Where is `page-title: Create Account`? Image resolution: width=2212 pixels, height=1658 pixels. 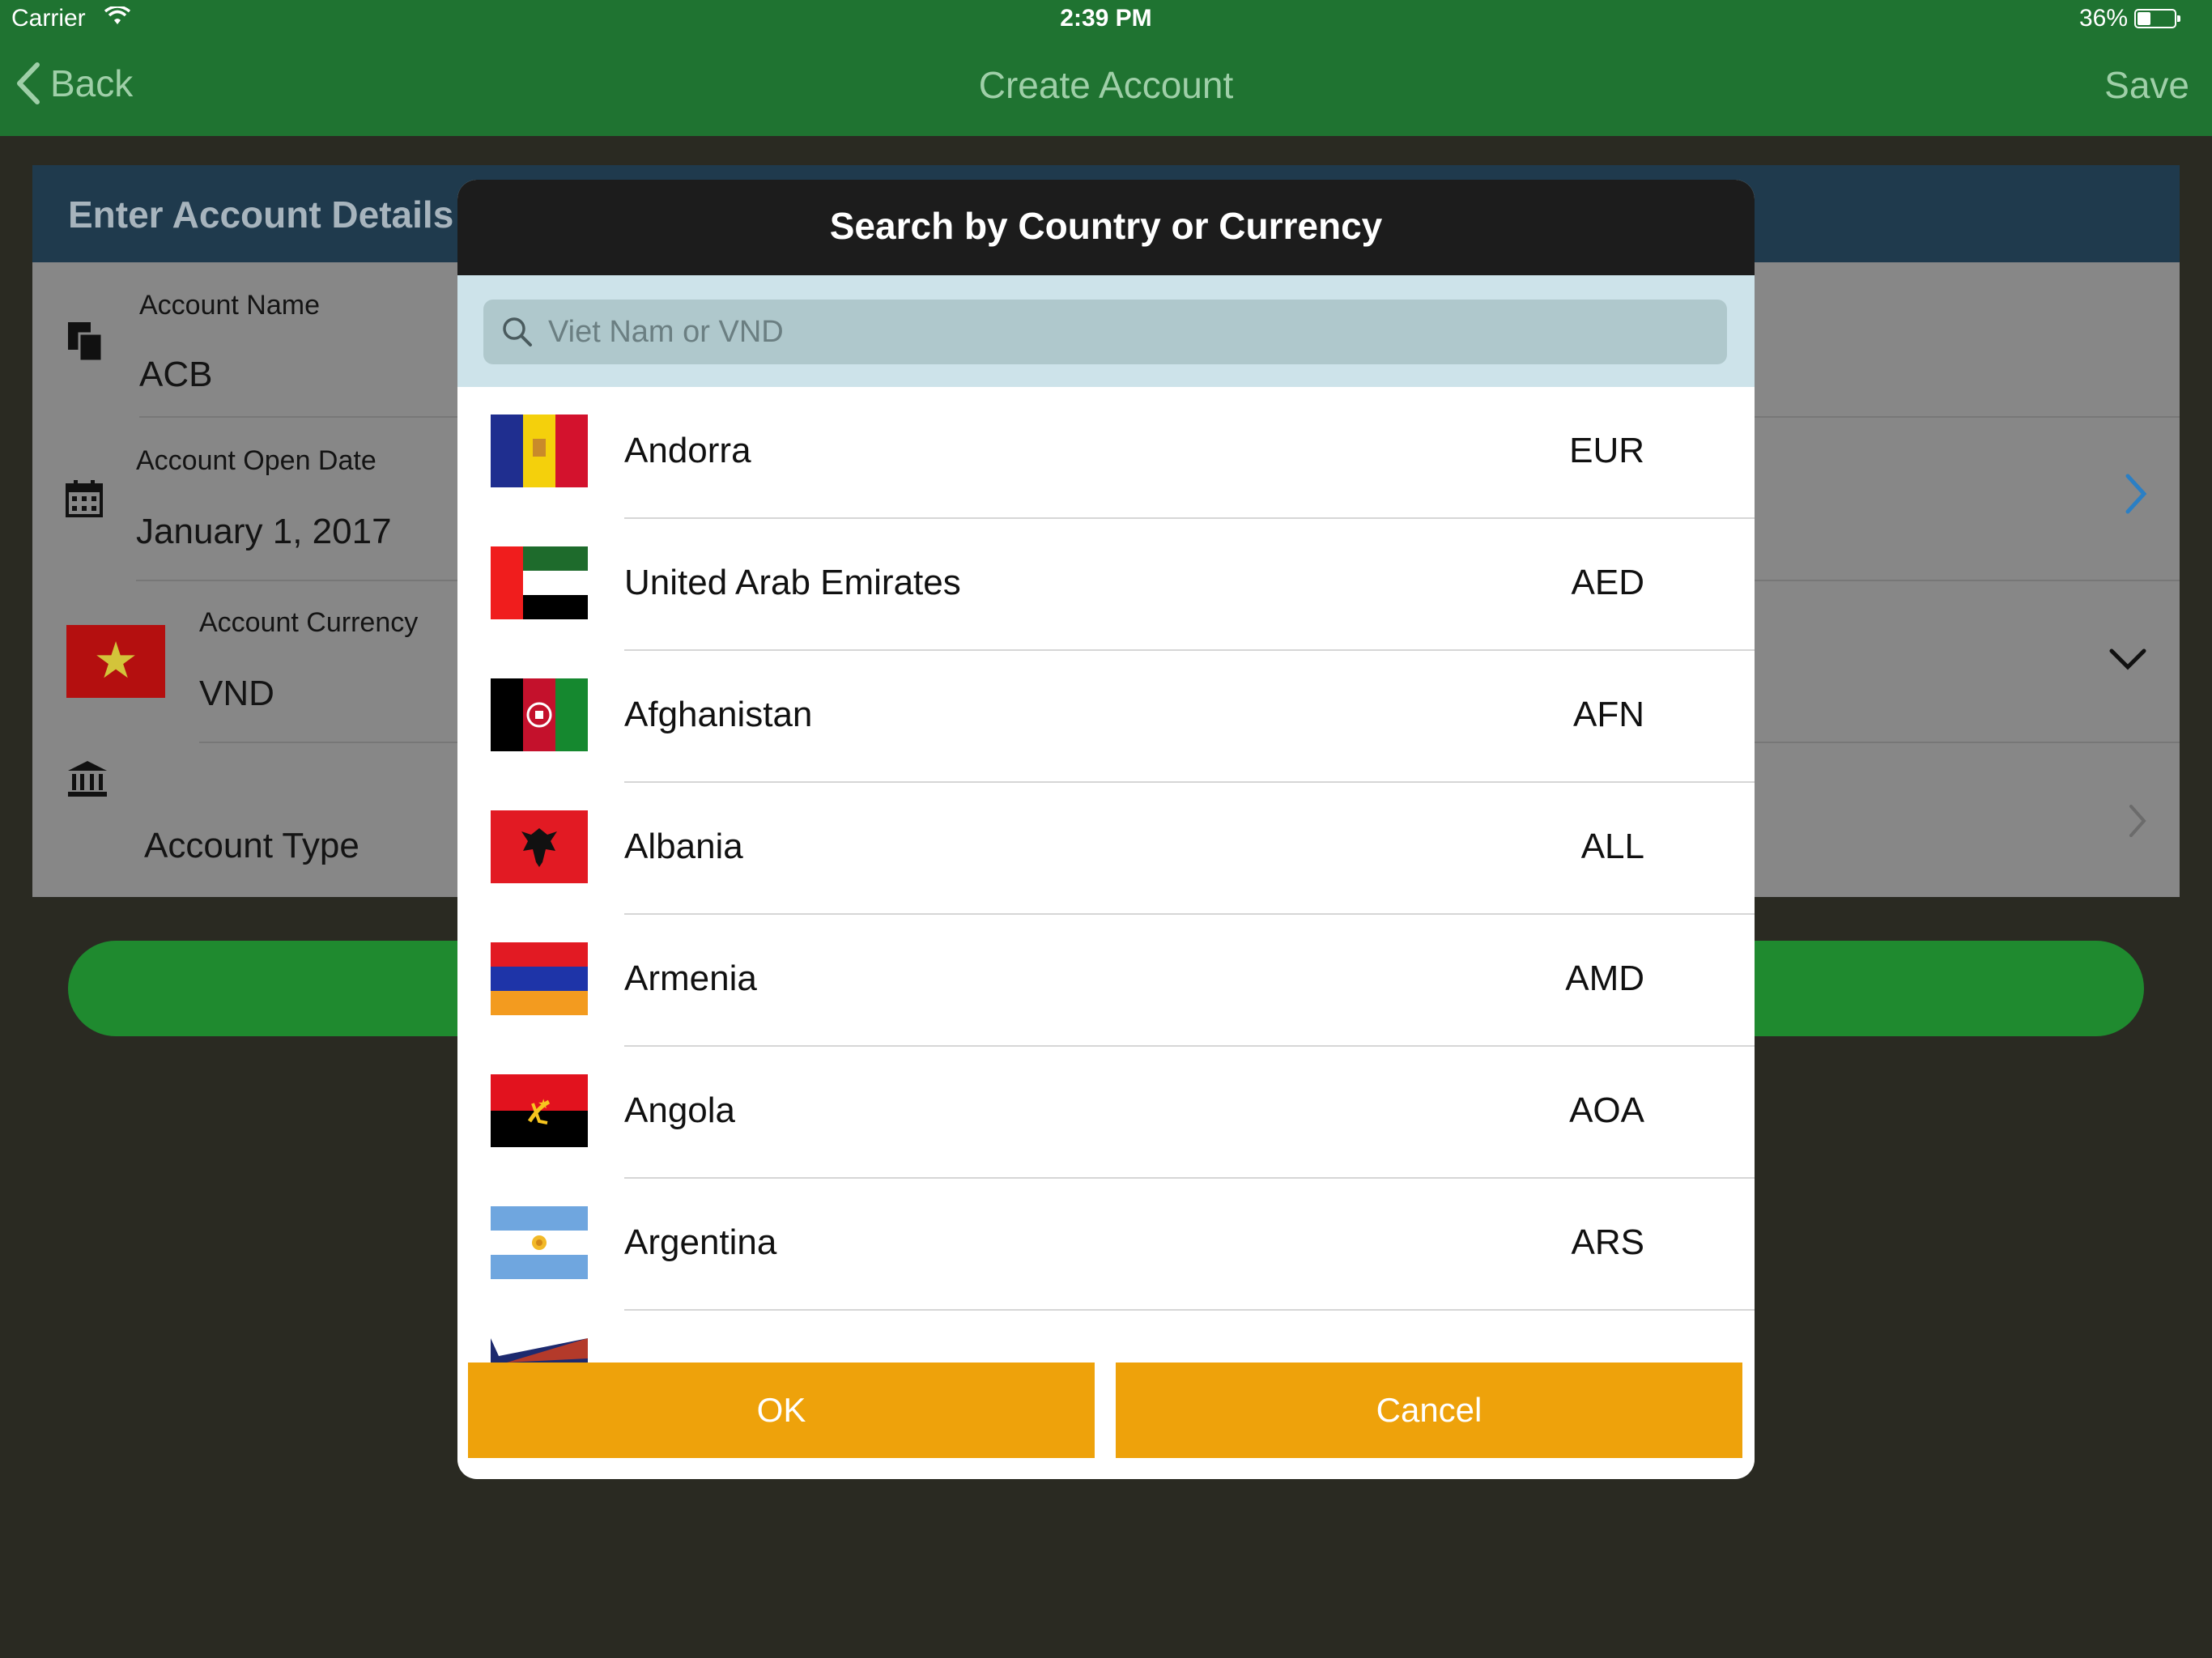
page-title: Create Account is located at coordinates (1106, 85).